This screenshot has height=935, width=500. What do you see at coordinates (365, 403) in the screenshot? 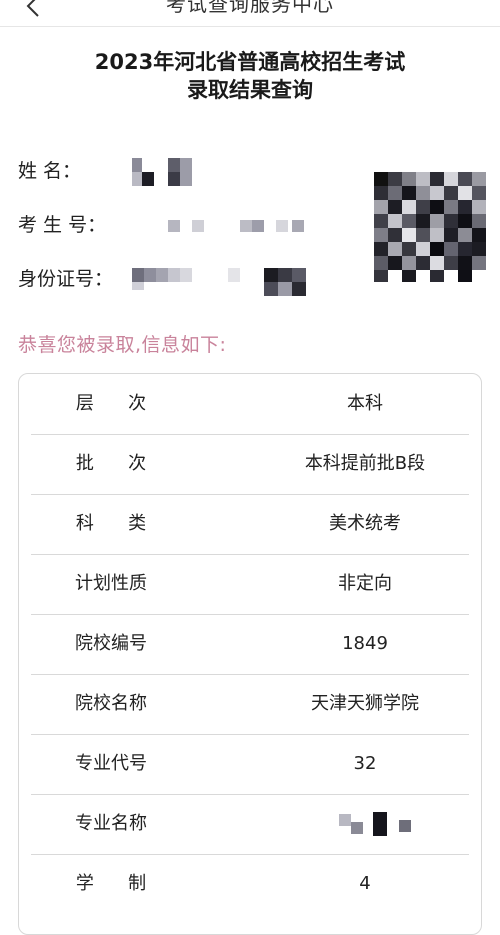
I see `row-value: 本科` at bounding box center [365, 403].